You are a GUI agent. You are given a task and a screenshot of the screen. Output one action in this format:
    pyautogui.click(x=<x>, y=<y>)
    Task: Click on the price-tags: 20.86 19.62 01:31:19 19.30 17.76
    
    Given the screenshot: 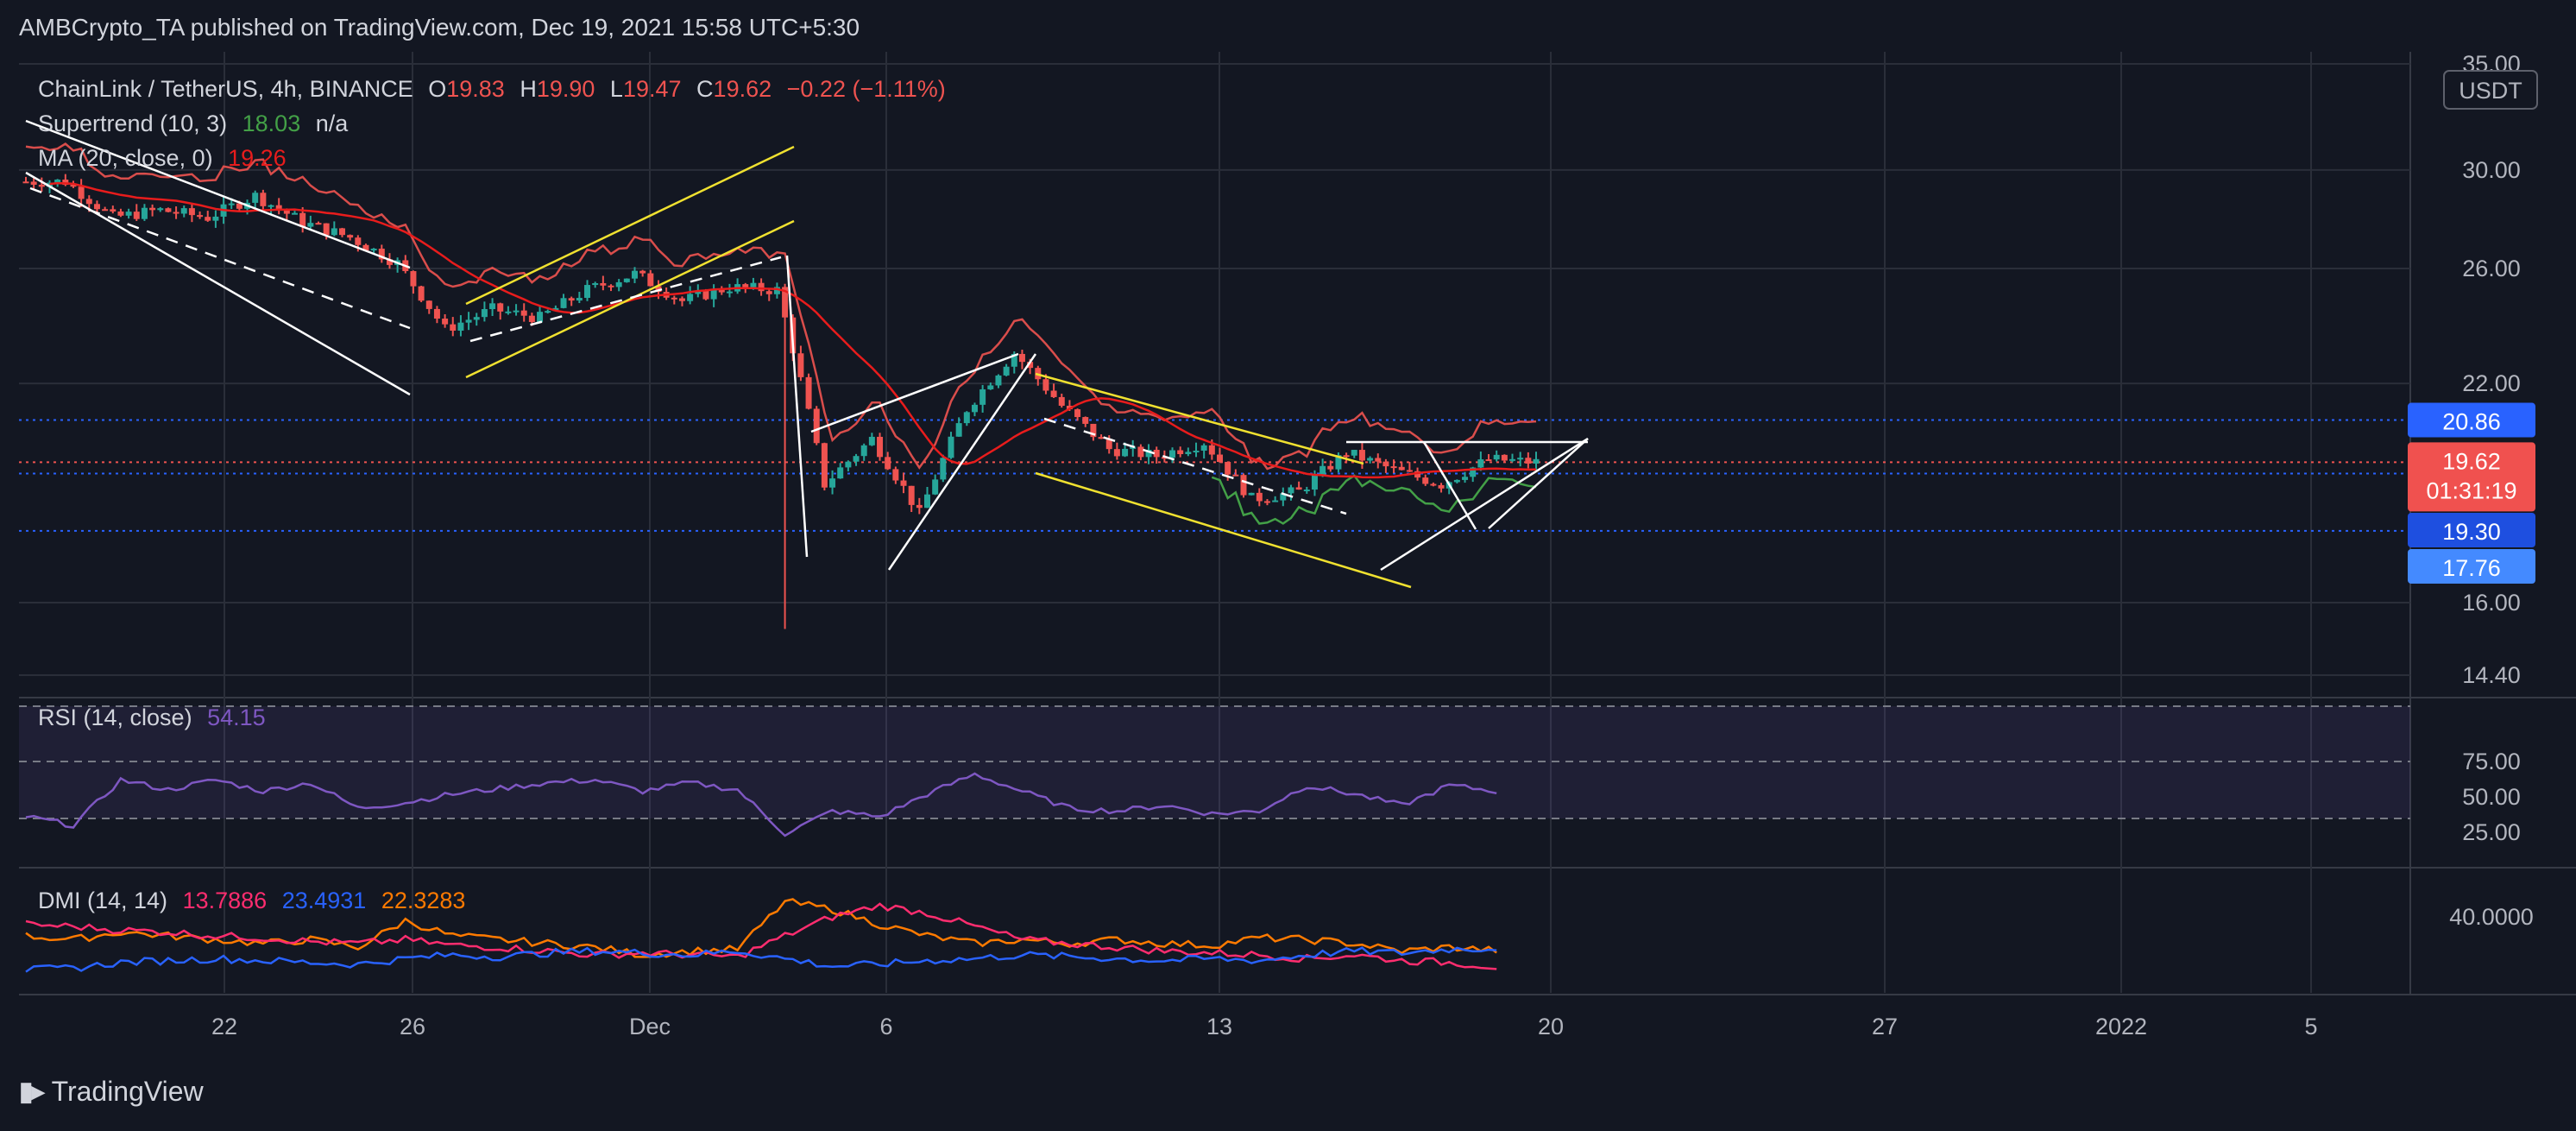 What is the action you would take?
    pyautogui.click(x=2472, y=493)
    